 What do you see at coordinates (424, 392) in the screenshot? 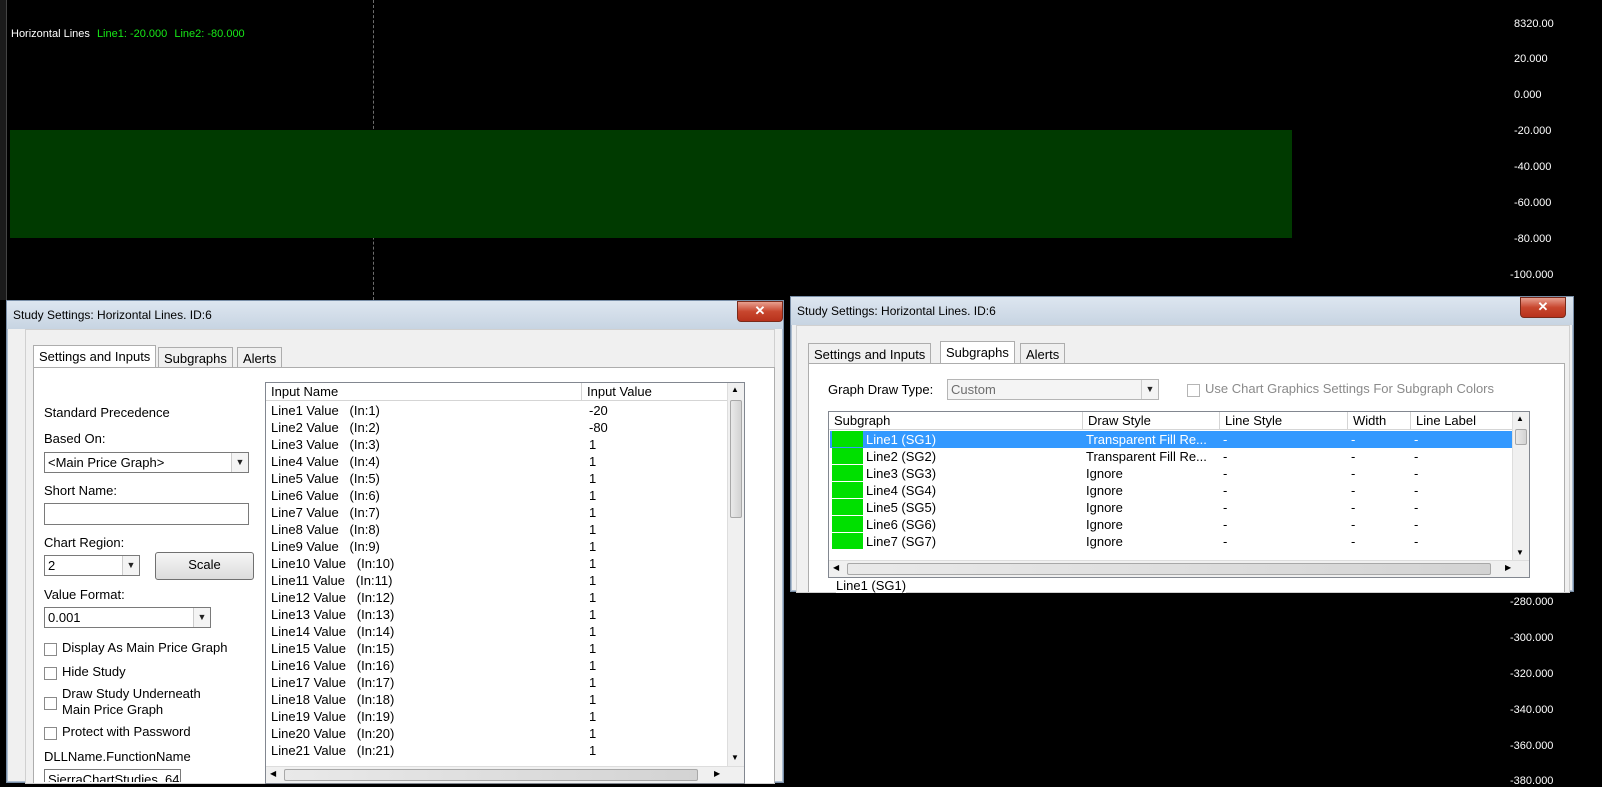
I see `column-header-input-name: Input Name` at bounding box center [424, 392].